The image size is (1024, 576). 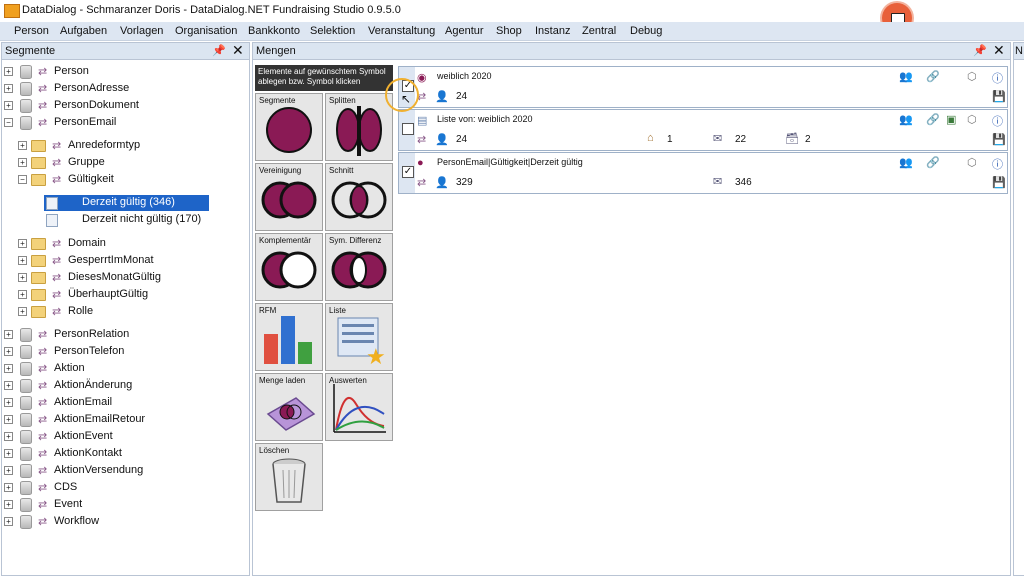 What do you see at coordinates (408, 172) in the screenshot?
I see `set-checkbox: ✓` at bounding box center [408, 172].